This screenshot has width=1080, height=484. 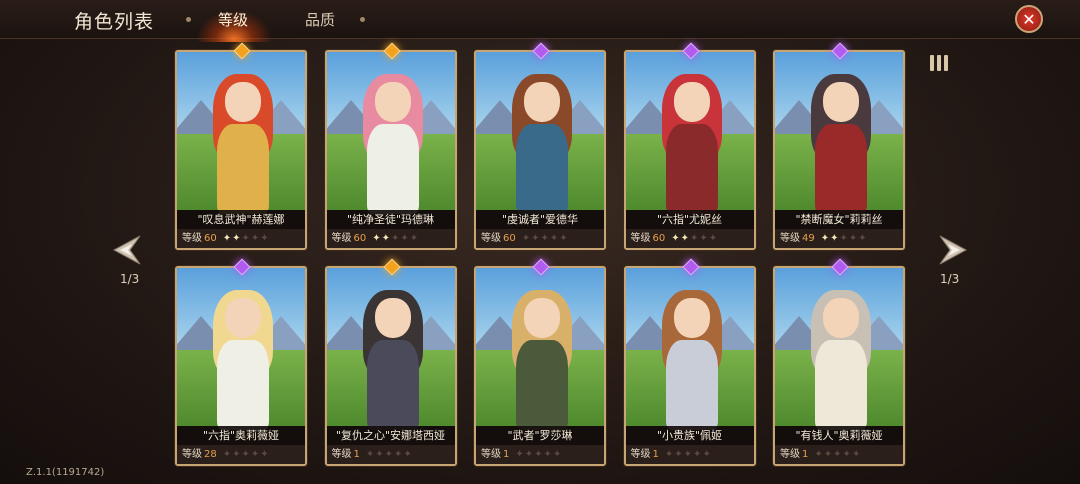 What do you see at coordinates (952, 250) in the screenshot?
I see `next-page-arrow-icon` at bounding box center [952, 250].